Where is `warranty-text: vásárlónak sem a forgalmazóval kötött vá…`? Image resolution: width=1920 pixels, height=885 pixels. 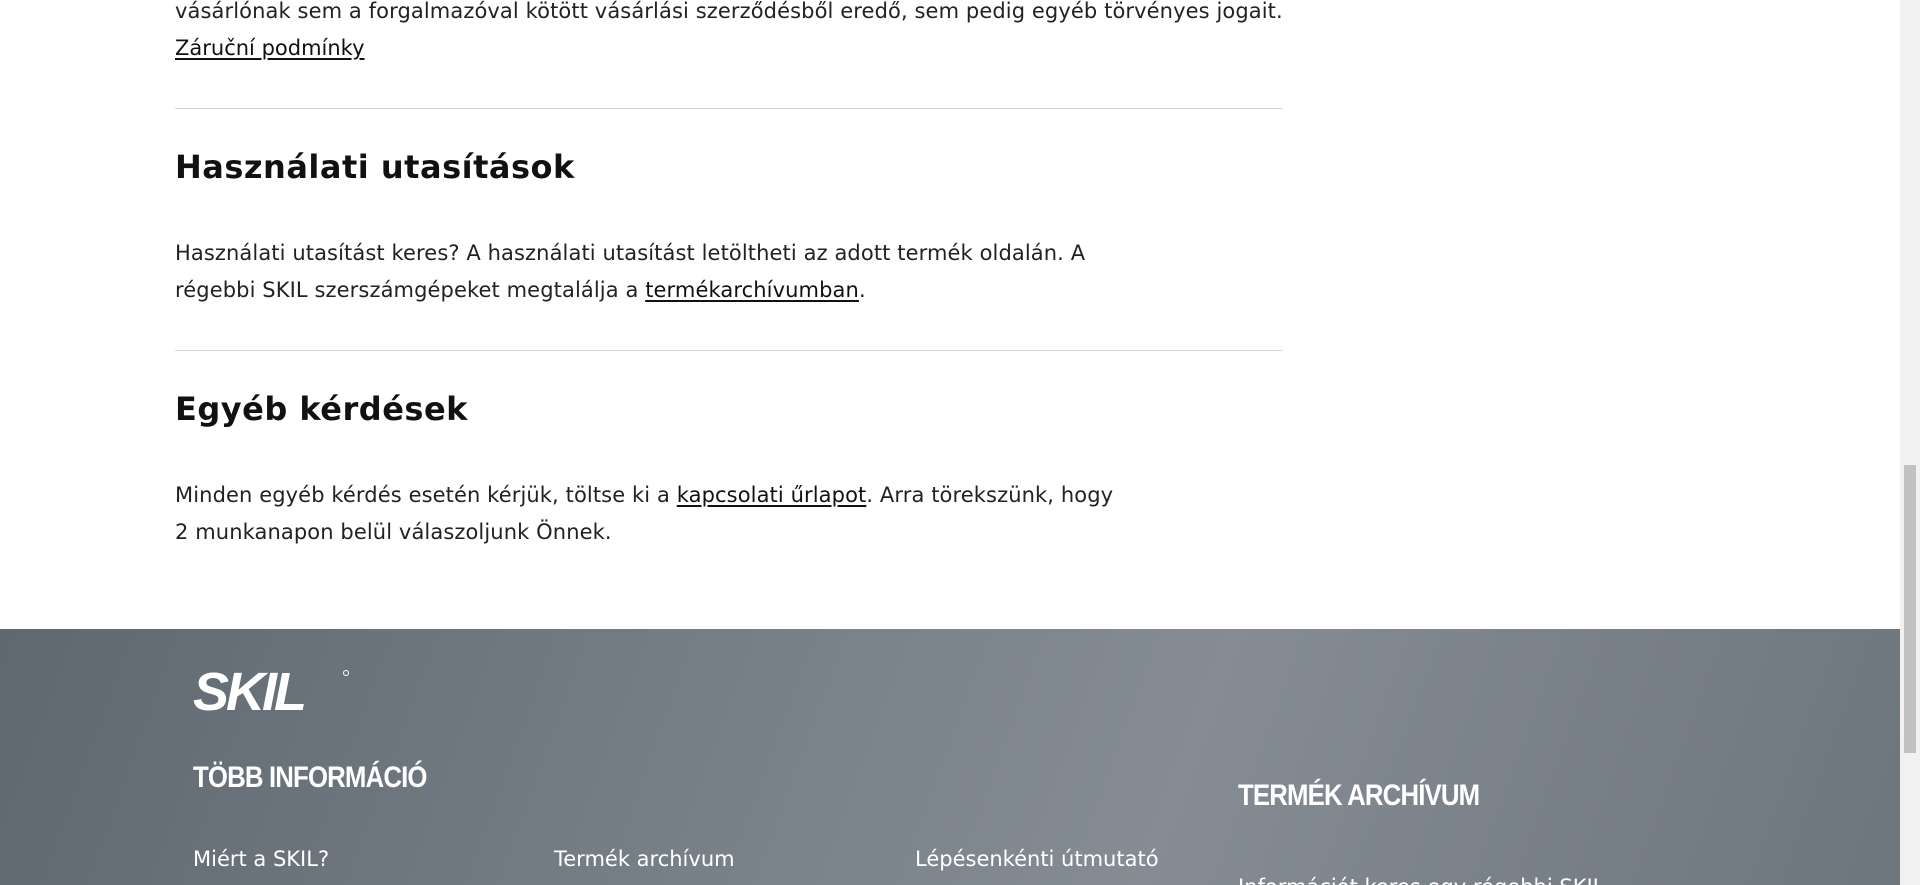 warranty-text: vásárlónak sem a forgalmazóval kötött vá… is located at coordinates (729, 11).